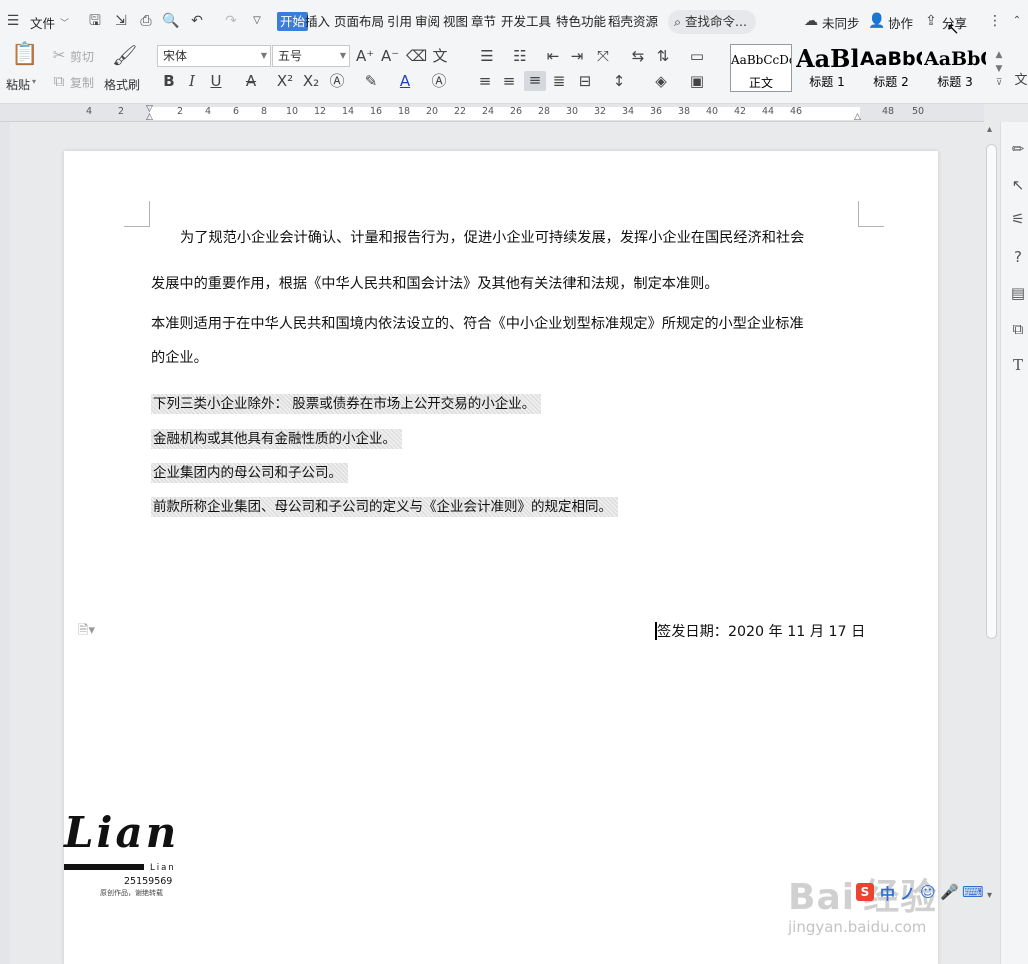  I want to click on justify-icon: ≣, so click(559, 81).